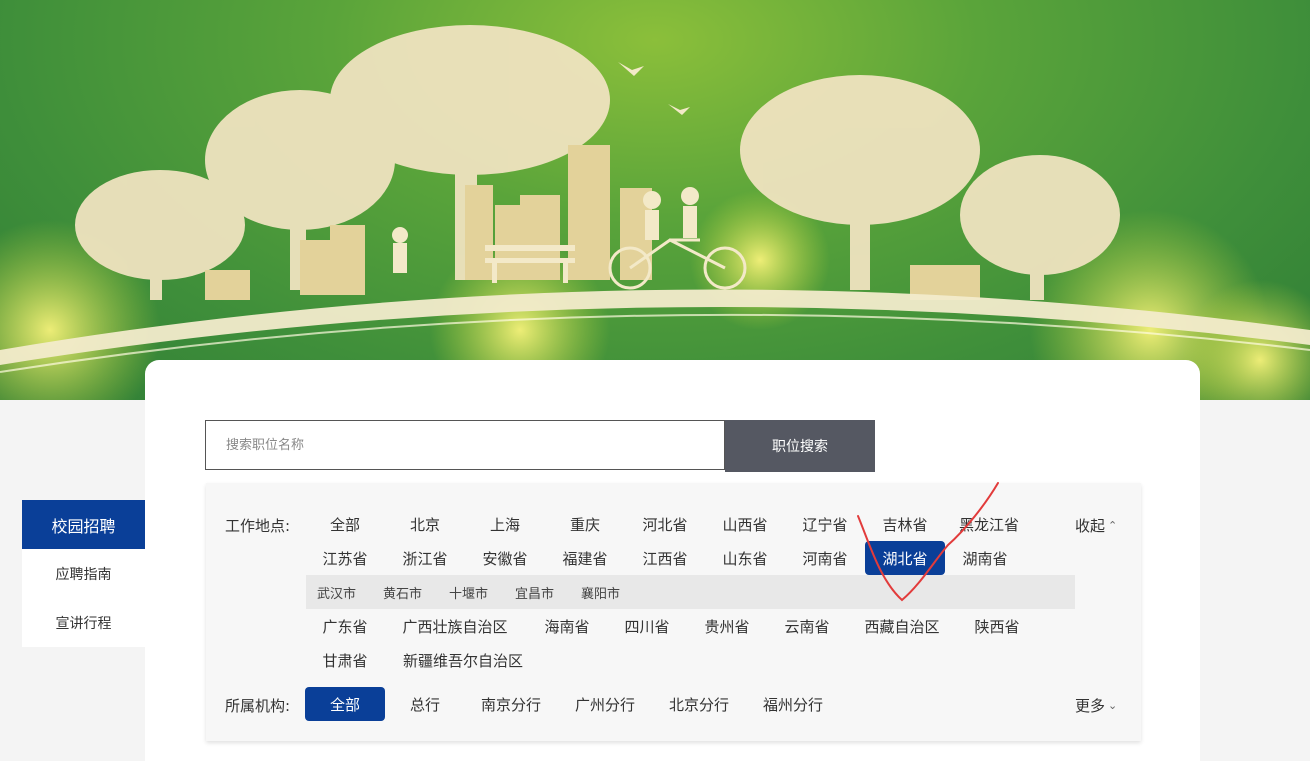 This screenshot has height=761, width=1310. I want to click on location-option: 甘肃省, so click(345, 660).